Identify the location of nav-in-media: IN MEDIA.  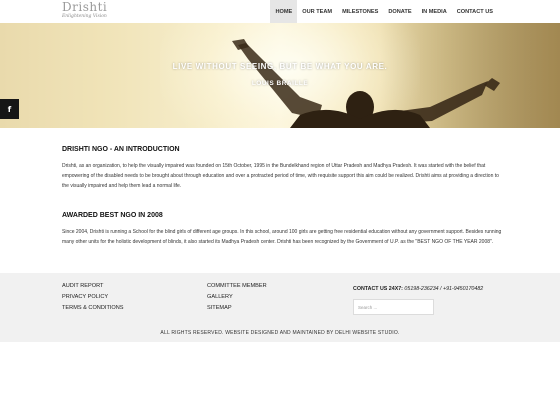
(434, 11).